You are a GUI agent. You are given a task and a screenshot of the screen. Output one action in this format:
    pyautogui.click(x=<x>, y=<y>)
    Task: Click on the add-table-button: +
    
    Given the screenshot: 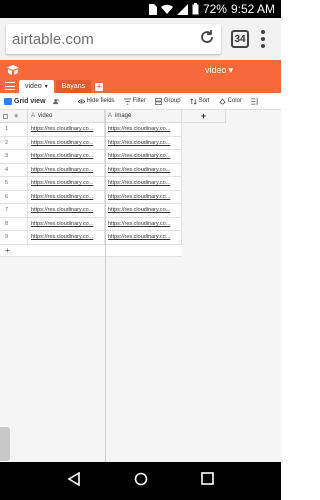 What is the action you would take?
    pyautogui.click(x=99, y=87)
    